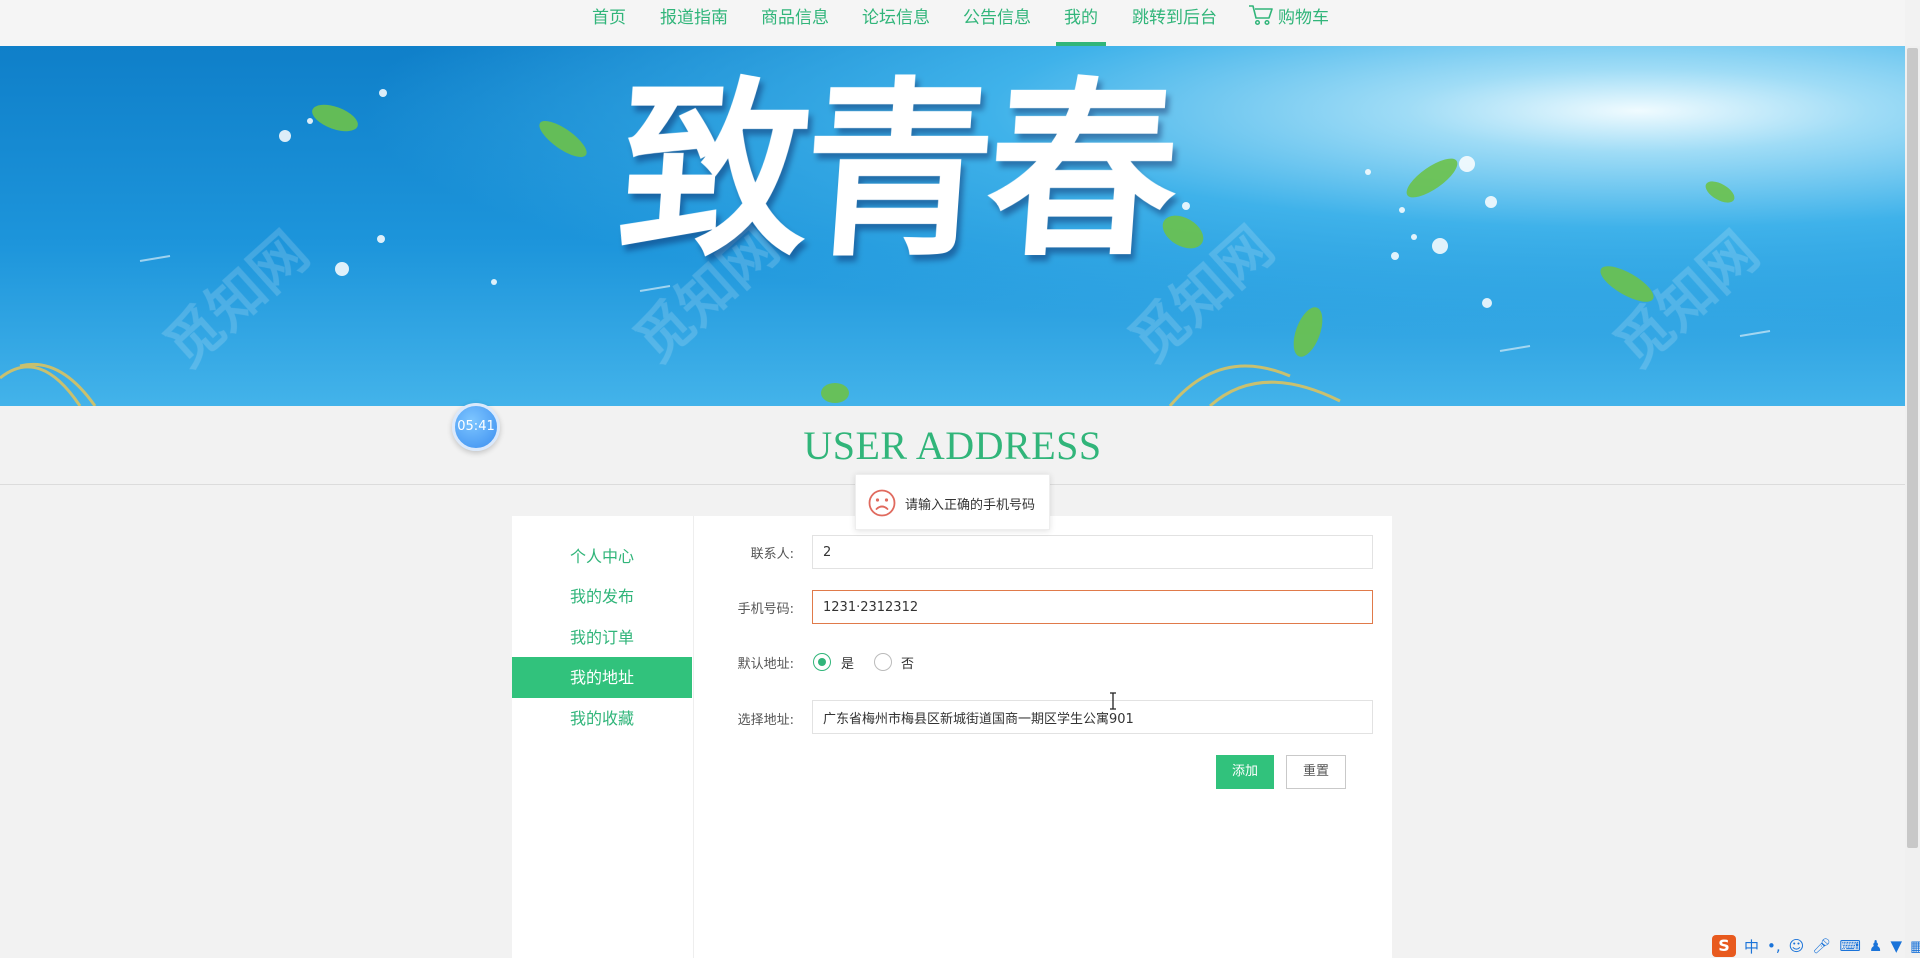 The height and width of the screenshot is (958, 1920). I want to click on ime-toolbar: S 中 •, ☺ 🎤︎ ⌨ ♟ ▼ ▦, so click(1816, 946).